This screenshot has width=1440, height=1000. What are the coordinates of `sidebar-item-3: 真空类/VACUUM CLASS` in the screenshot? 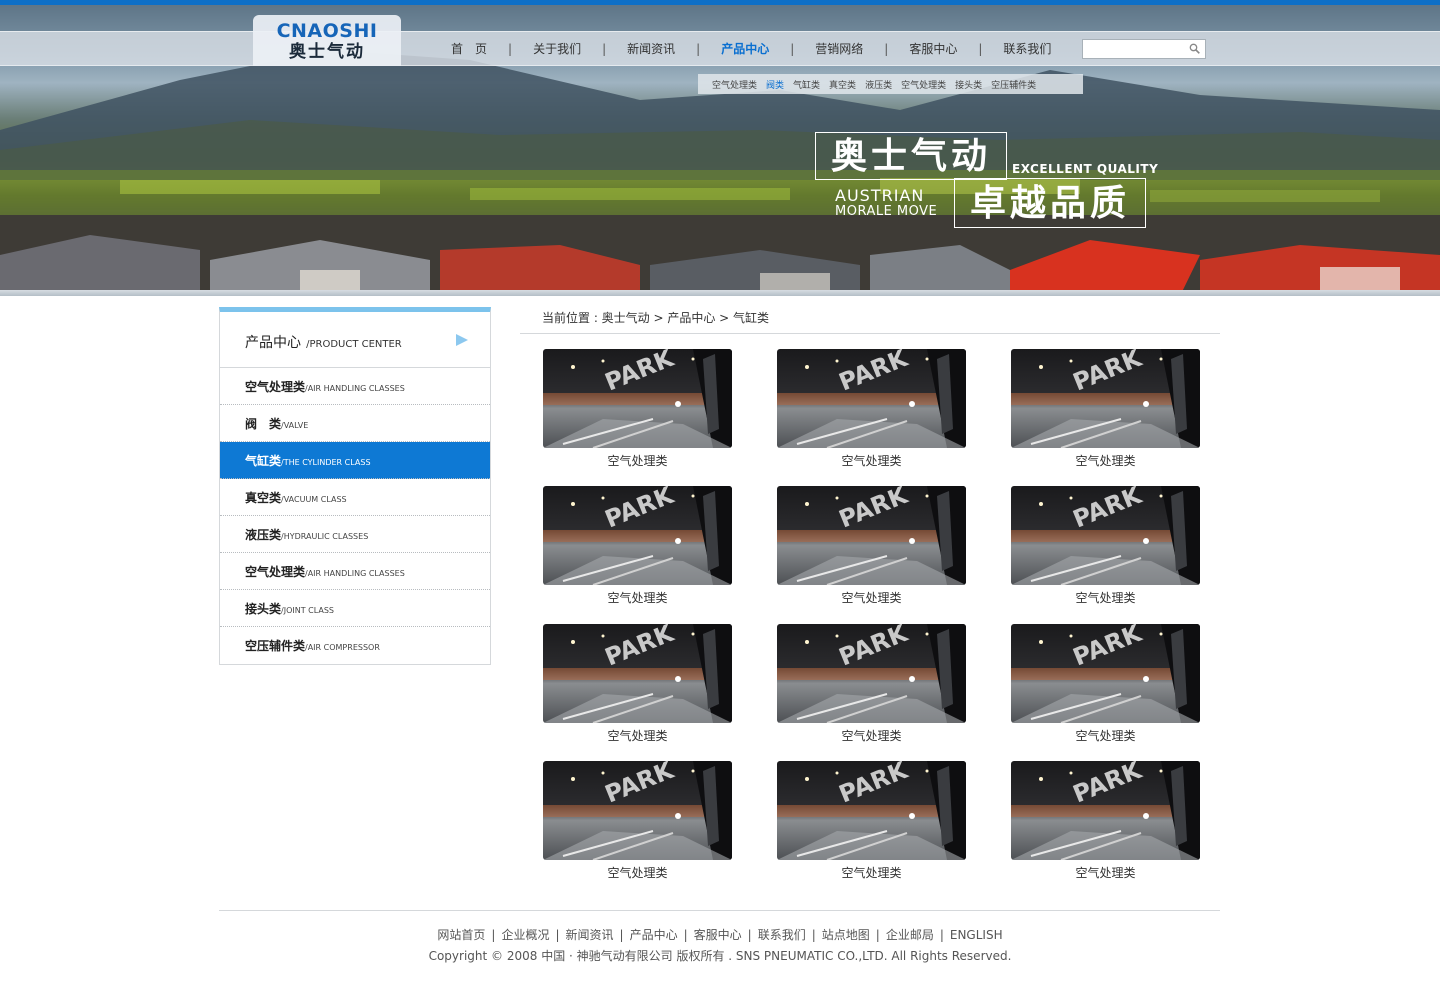 It's located at (355, 497).